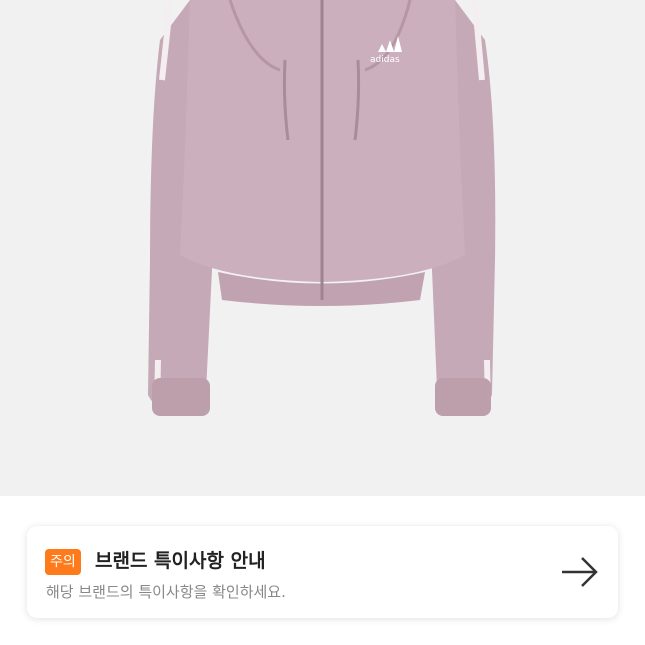 The width and height of the screenshot is (645, 645). I want to click on arrow-right-icon, so click(580, 572).